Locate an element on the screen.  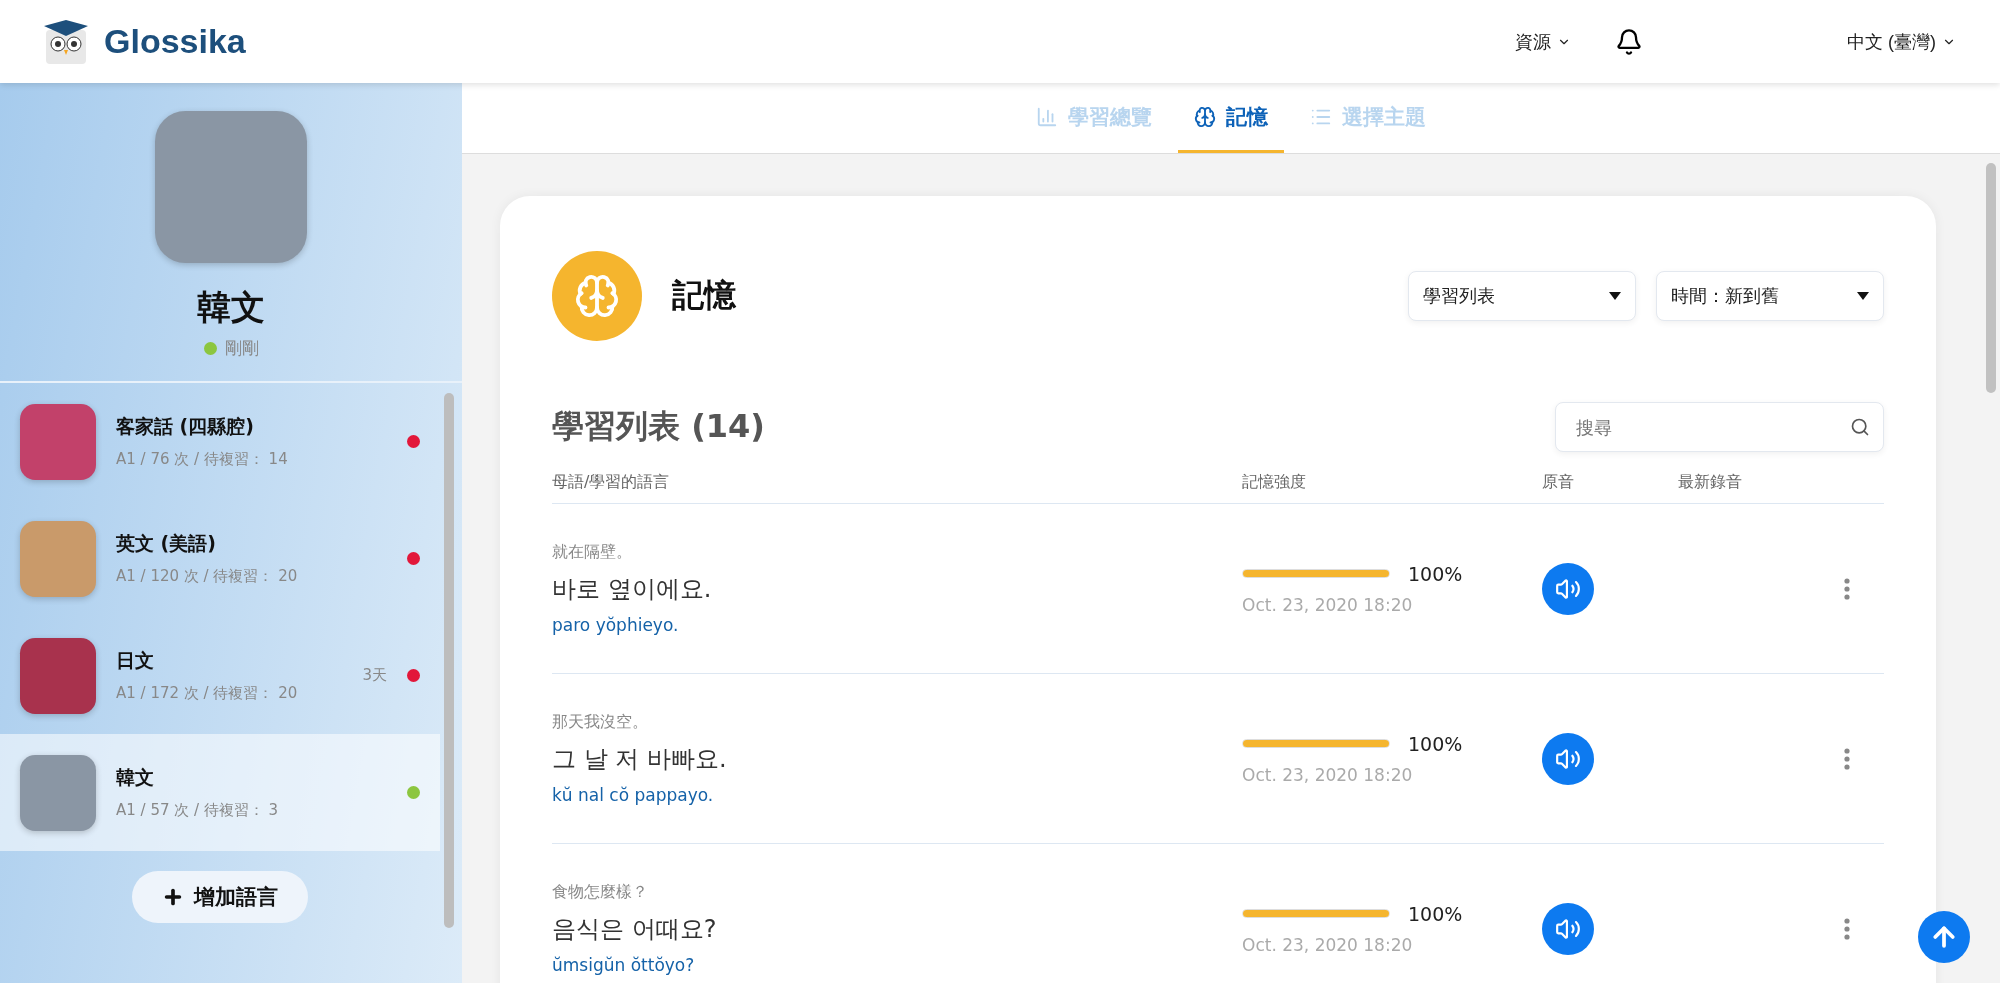
language-name: 英文 (美語) is located at coordinates (166, 543).